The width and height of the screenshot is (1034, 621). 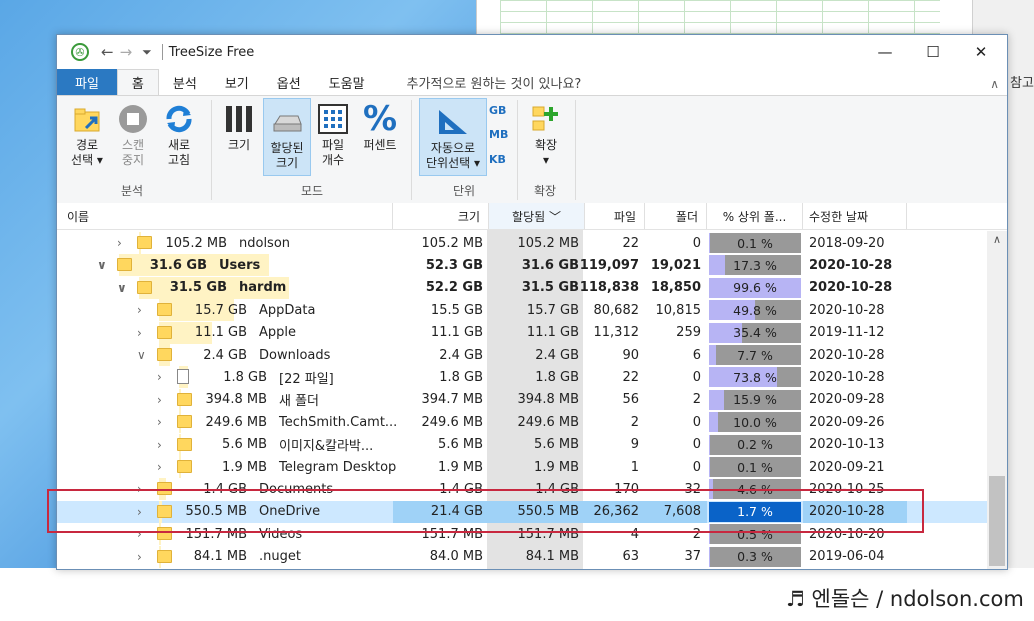 I want to click on mode-allocated-button: 할당된 크기, so click(x=287, y=137).